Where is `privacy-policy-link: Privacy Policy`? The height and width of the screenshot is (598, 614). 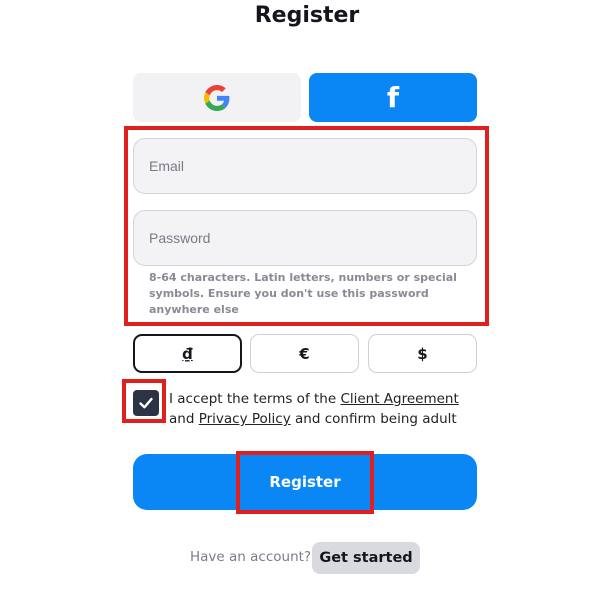 privacy-policy-link: Privacy Policy is located at coordinates (245, 419).